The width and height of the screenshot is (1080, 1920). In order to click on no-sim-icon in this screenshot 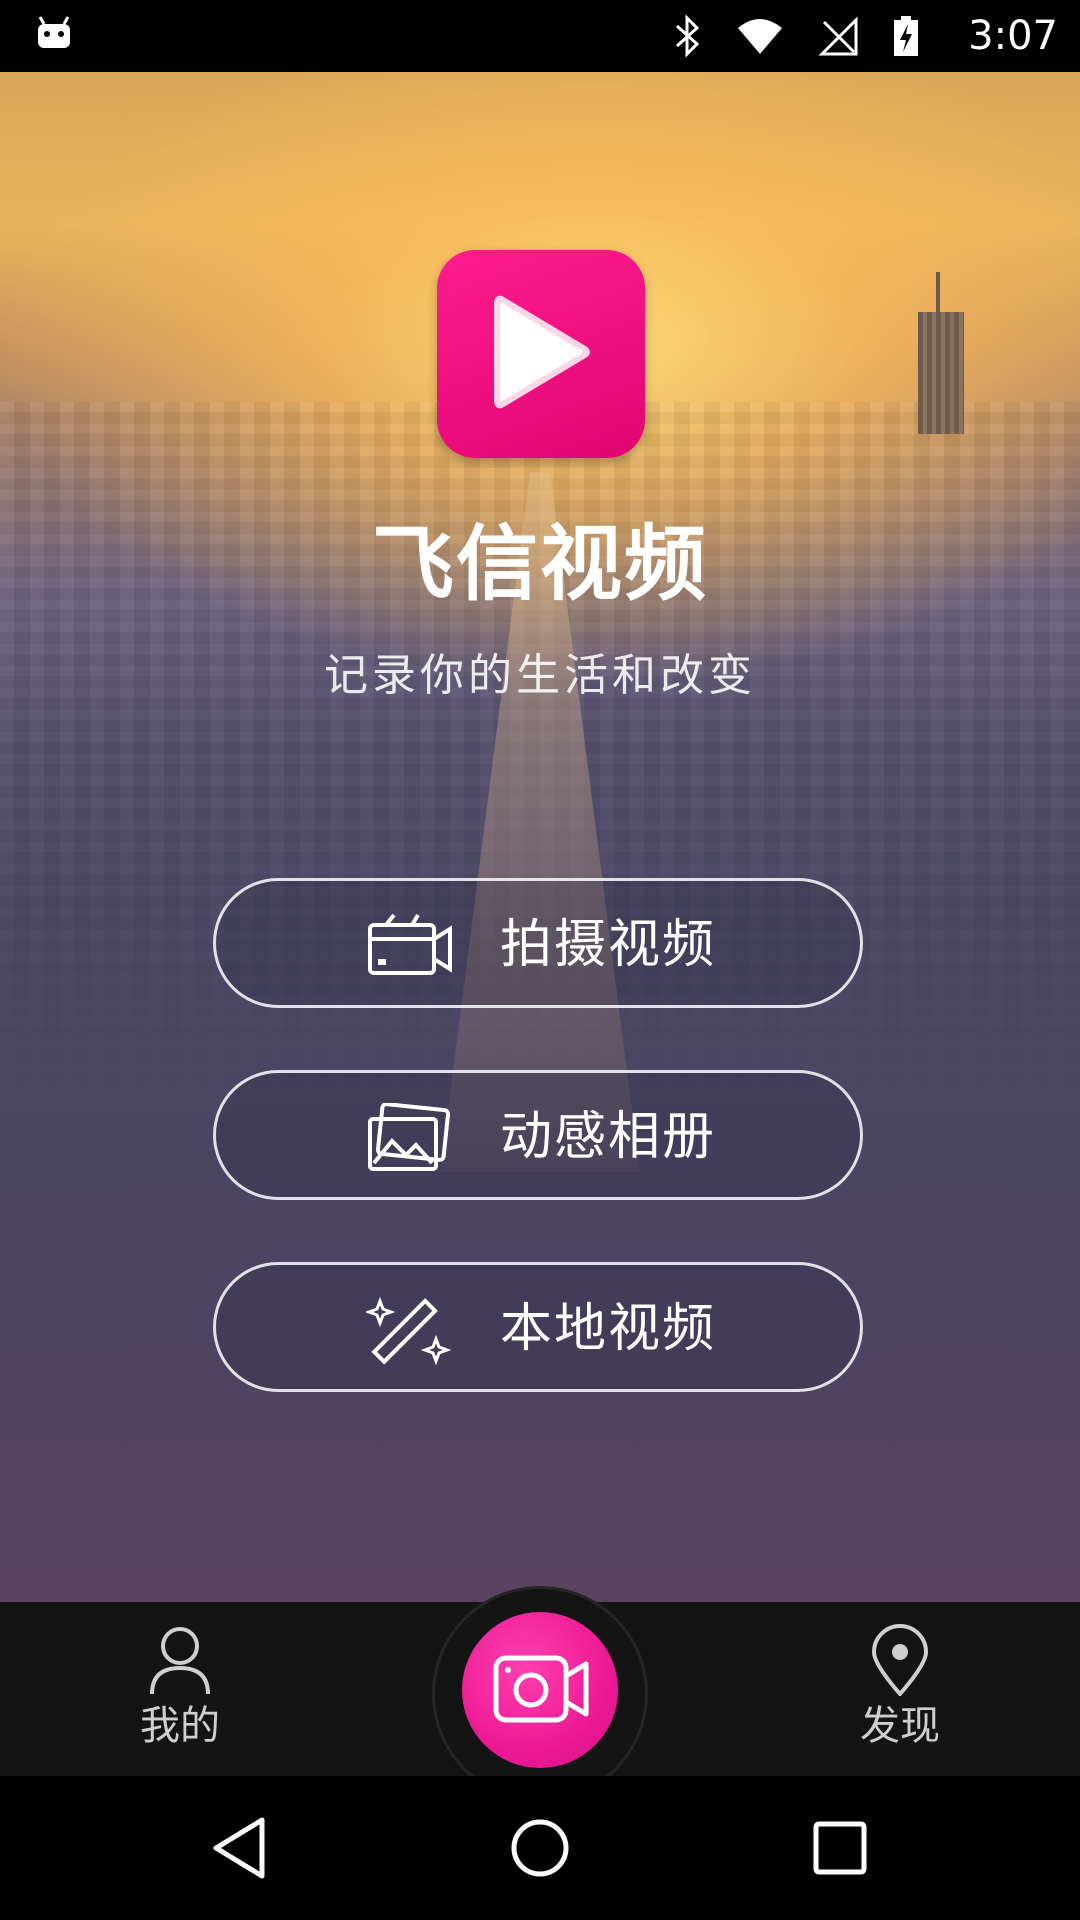, I will do `click(838, 36)`.